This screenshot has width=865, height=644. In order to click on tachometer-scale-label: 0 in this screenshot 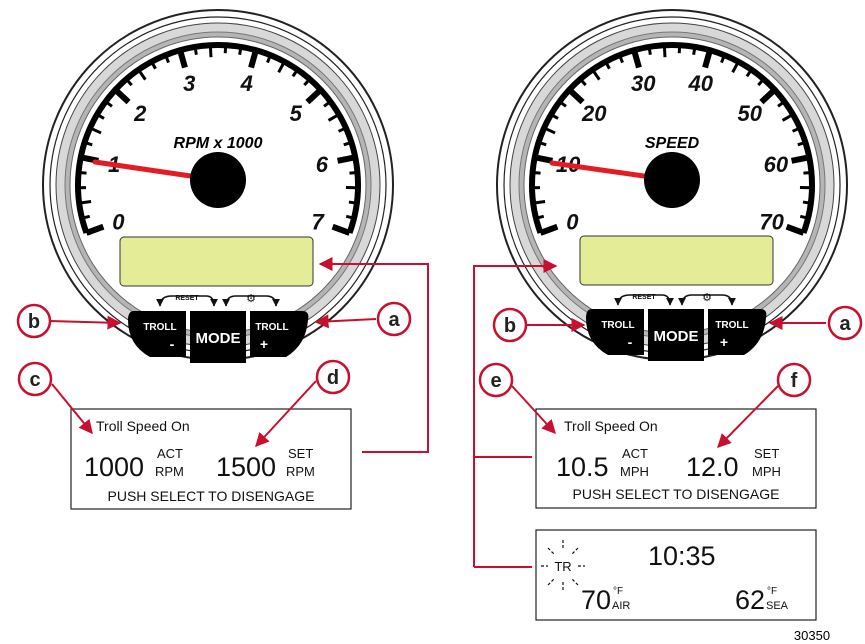, I will do `click(118, 221)`.